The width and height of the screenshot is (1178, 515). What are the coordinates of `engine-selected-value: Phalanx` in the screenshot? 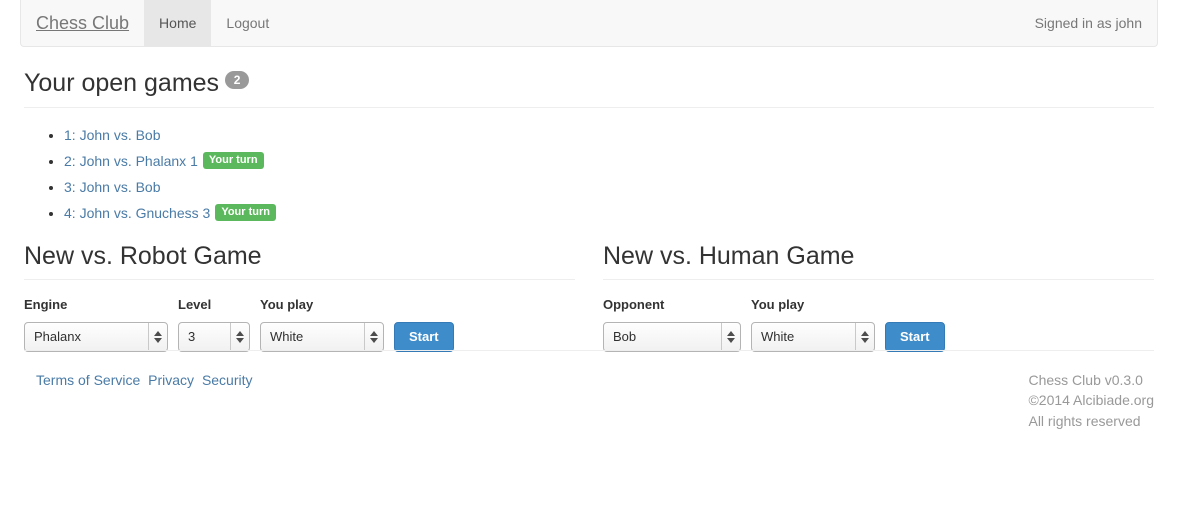 It's located at (57, 336).